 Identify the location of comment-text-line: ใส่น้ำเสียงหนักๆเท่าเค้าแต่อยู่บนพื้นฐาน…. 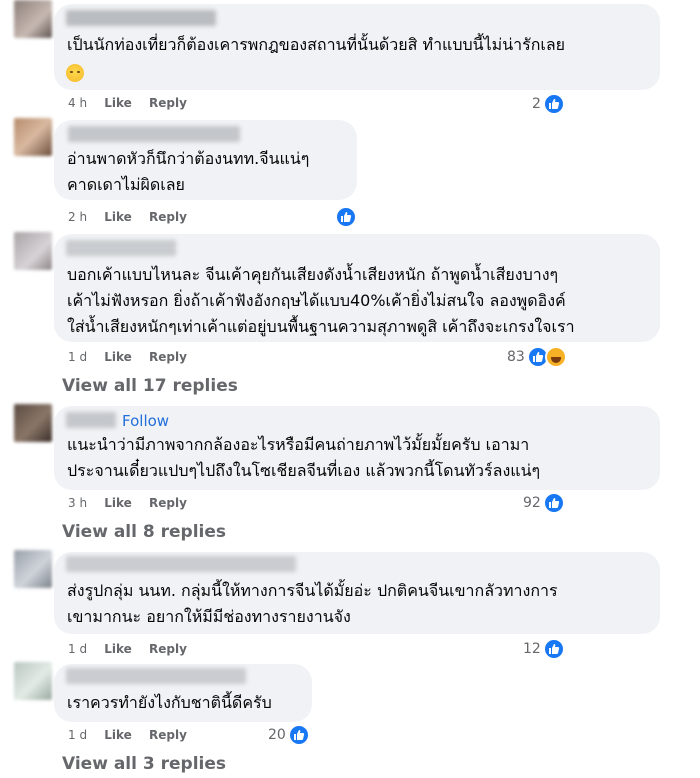
(321, 326).